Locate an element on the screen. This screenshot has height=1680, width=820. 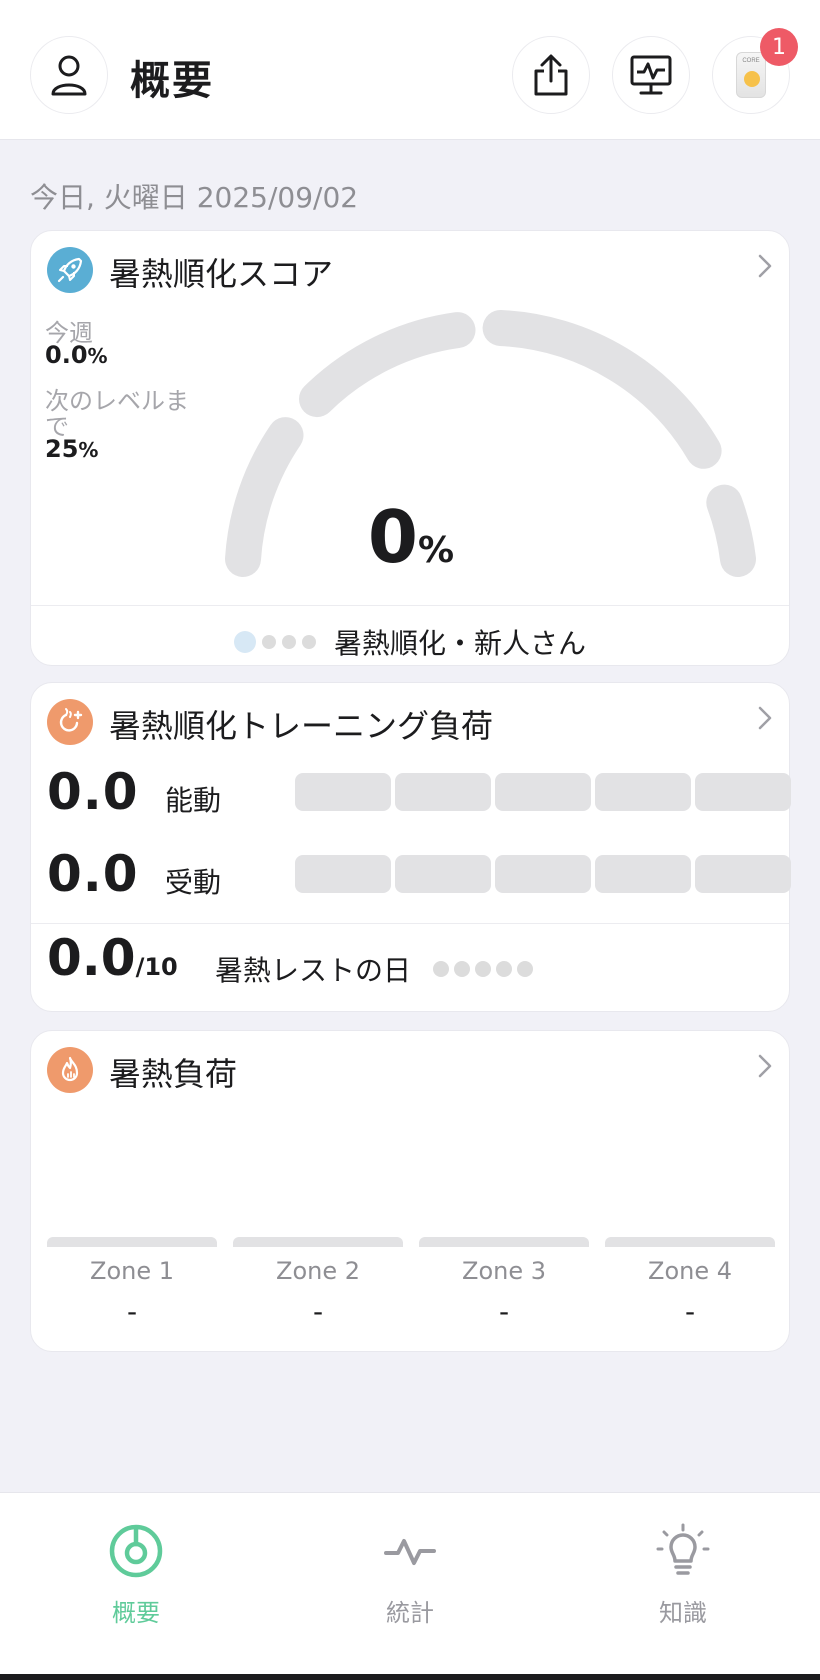
tab-label: 知識 is located at coordinates (683, 1613).